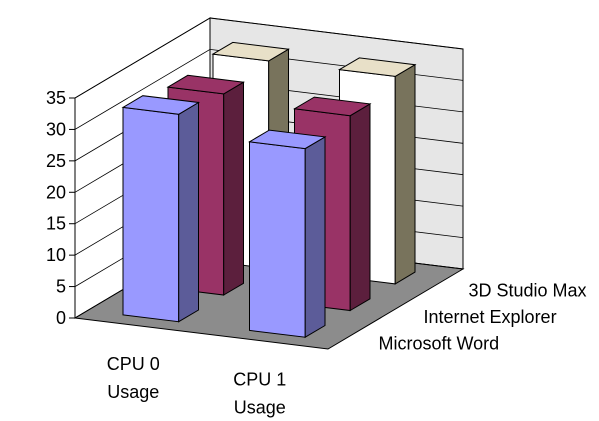  What do you see at coordinates (61, 287) in the screenshot?
I see `y-tick-label: 5` at bounding box center [61, 287].